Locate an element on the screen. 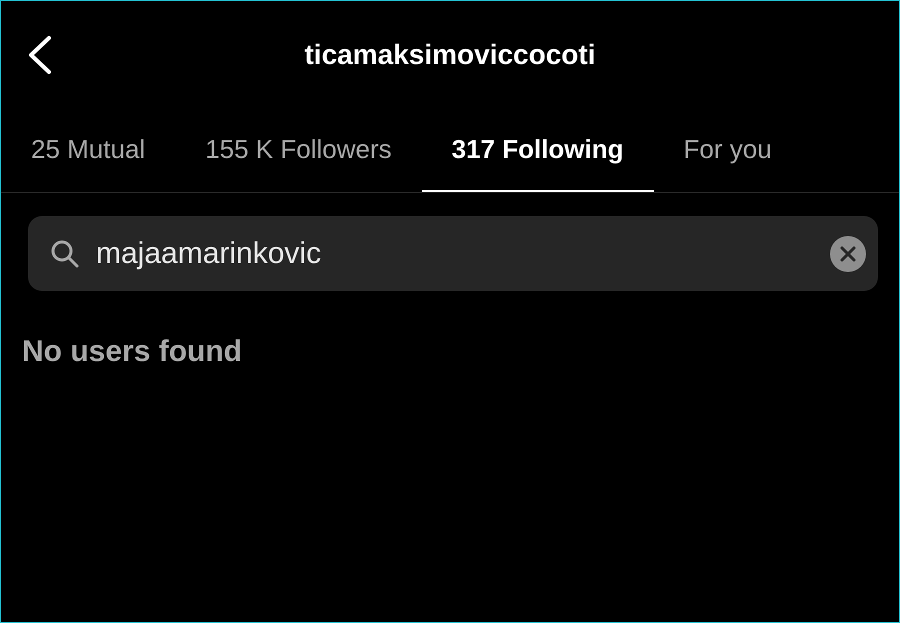 This screenshot has height=623, width=900. search-text: majaamarinkovic is located at coordinates (209, 253).